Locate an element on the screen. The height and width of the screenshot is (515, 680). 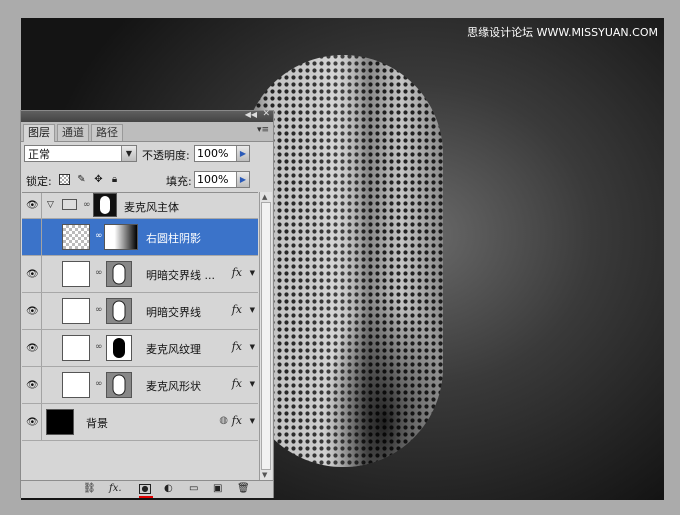
expand-triangle-icon: ▽ is located at coordinates (50, 205).